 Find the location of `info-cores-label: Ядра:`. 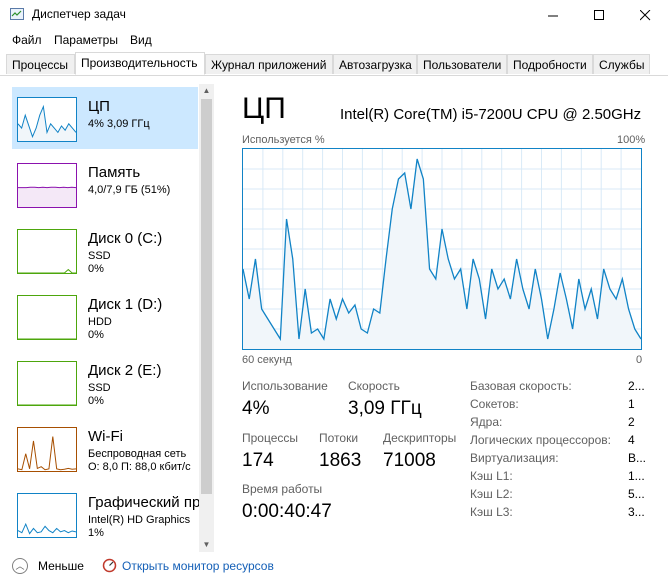

info-cores-label: Ядра: is located at coordinates (486, 422).